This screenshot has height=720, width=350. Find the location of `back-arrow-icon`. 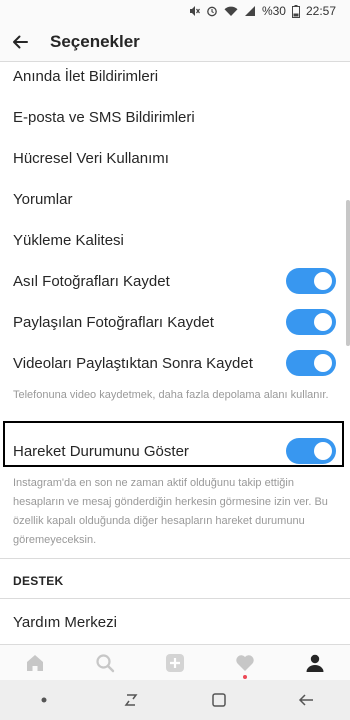

back-arrow-icon is located at coordinates (20, 42).